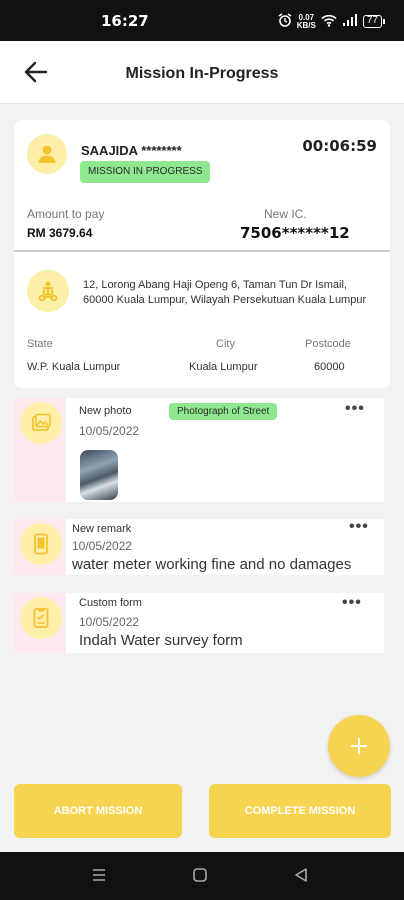 Image resolution: width=404 pixels, height=900 pixels. I want to click on status-badge: MISSION IN PROGRESS, so click(145, 172).